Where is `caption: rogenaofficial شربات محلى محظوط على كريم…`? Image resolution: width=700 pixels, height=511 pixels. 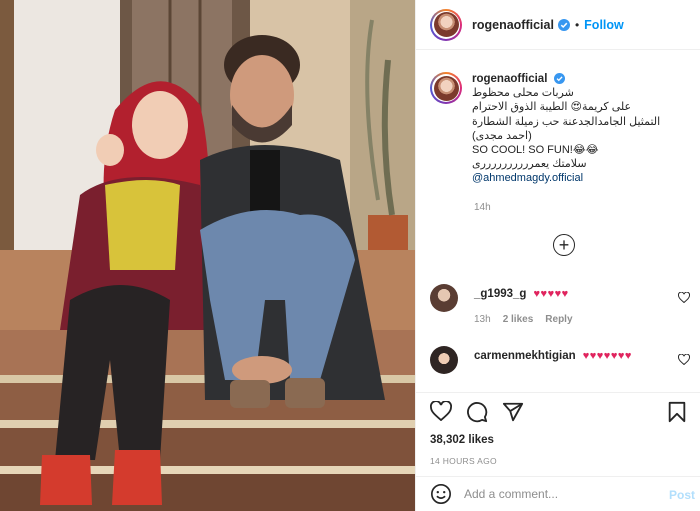
caption: rogenaofficial شربات محلى محظوط على كريم… is located at coordinates (561, 129).